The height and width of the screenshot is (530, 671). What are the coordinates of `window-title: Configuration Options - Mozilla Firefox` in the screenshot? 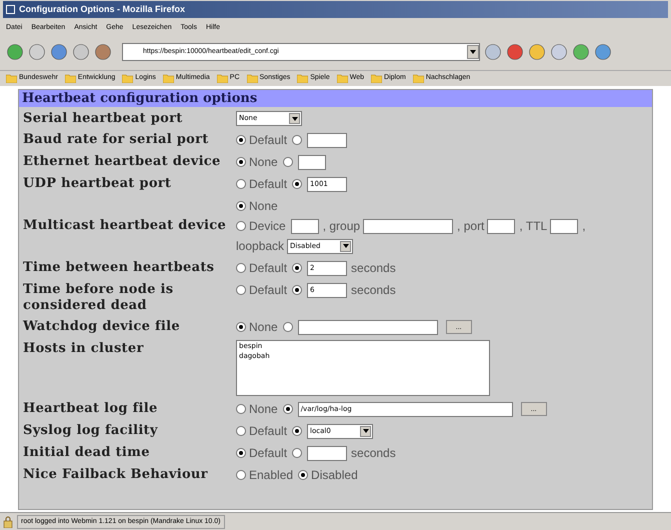 It's located at (102, 9).